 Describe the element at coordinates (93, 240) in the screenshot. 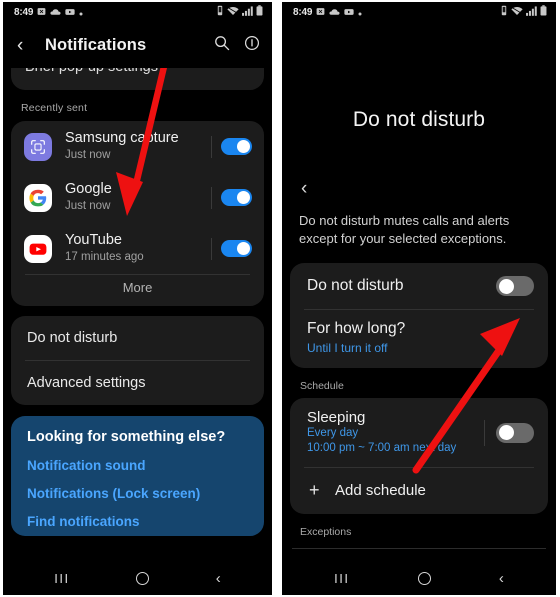

I see `app-name: YouTube` at that location.